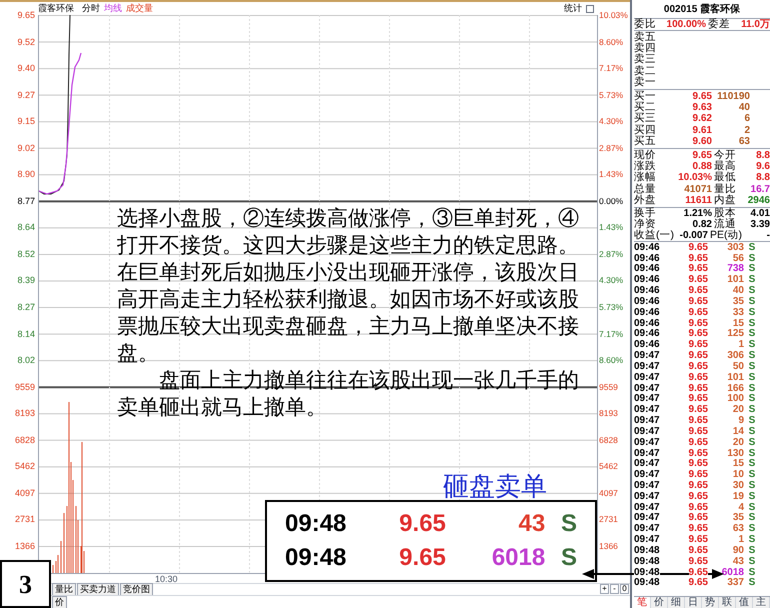 The height and width of the screenshot is (608, 770). What do you see at coordinates (693, 602) in the screenshot?
I see `panel-tab: 日` at bounding box center [693, 602].